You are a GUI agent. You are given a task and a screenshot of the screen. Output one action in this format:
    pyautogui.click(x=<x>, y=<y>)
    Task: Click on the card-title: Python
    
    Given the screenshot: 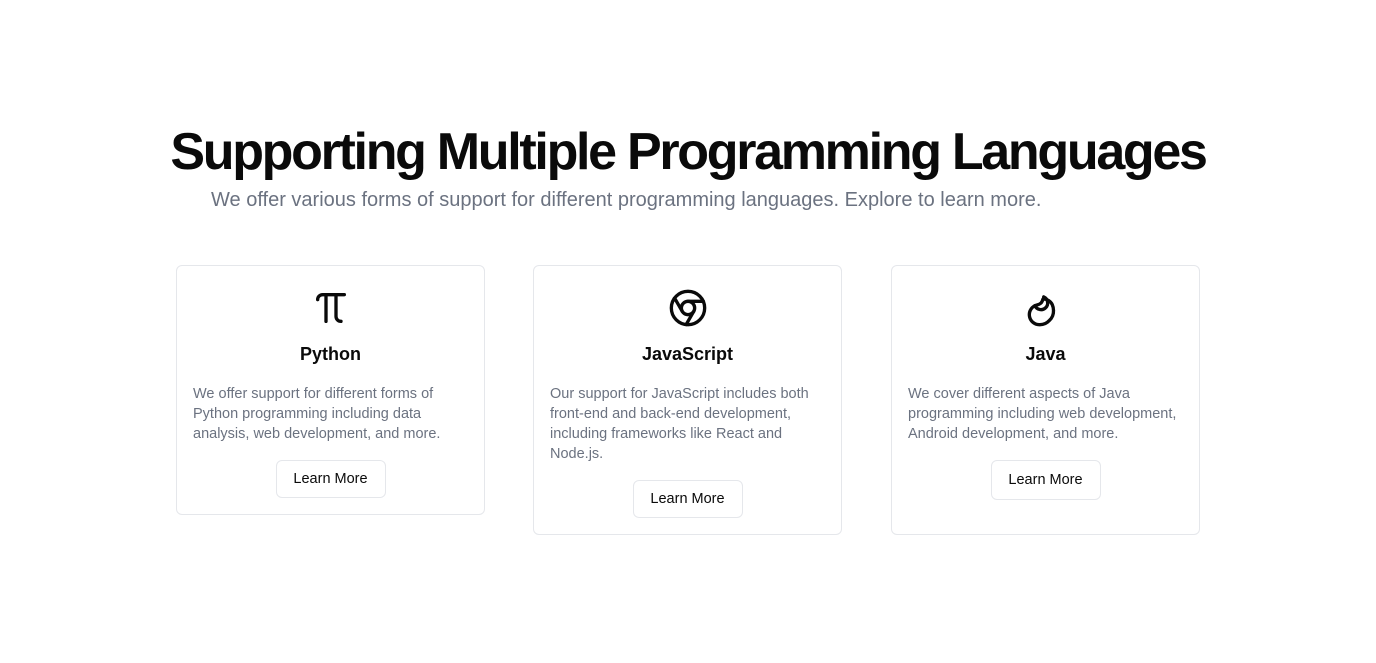 What is the action you would take?
    pyautogui.click(x=330, y=354)
    